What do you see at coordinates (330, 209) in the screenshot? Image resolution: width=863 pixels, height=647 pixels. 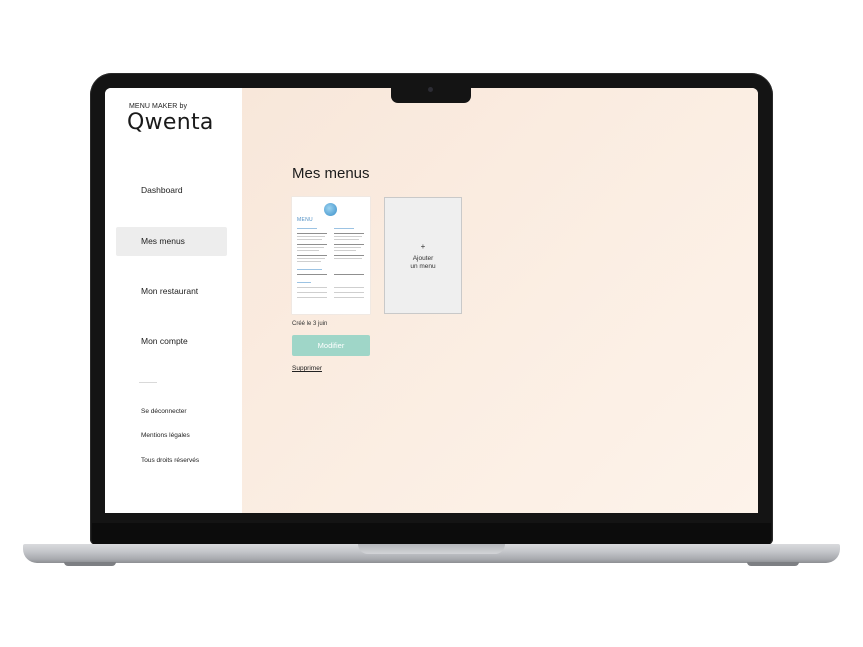 I see `restaurant-logo-icon` at bounding box center [330, 209].